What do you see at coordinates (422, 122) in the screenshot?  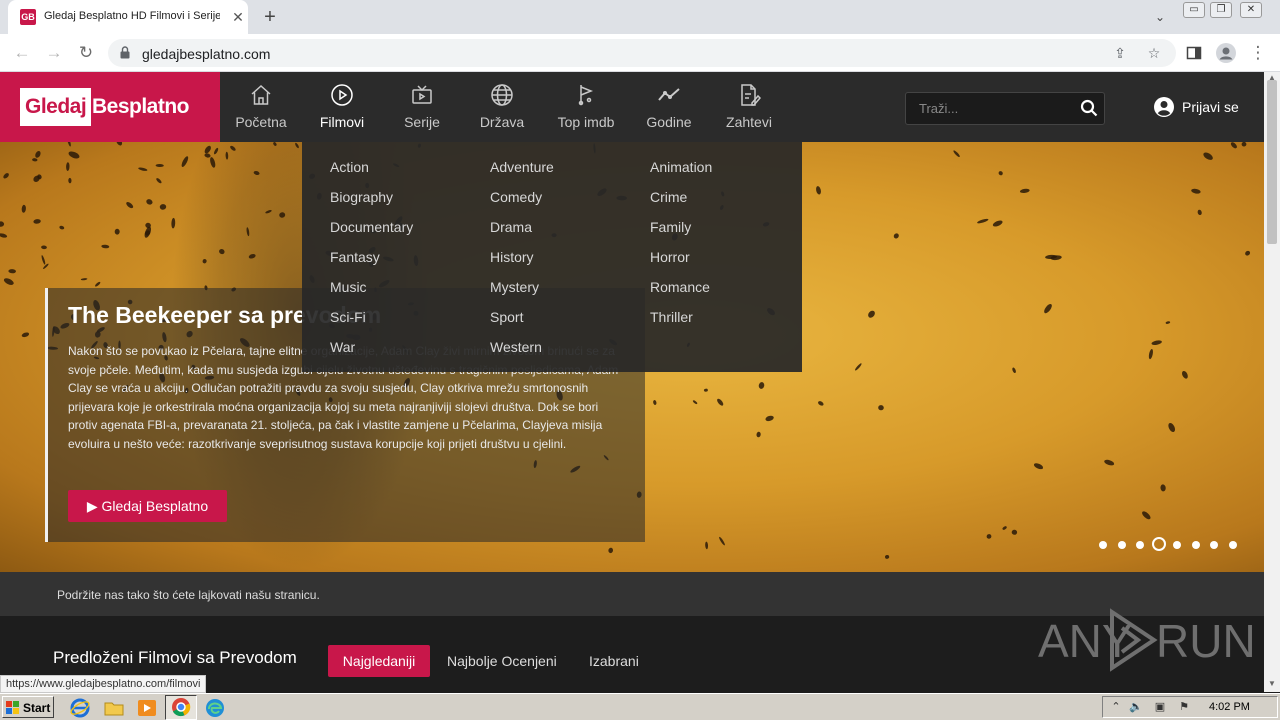 I see `nav-label: Serije` at bounding box center [422, 122].